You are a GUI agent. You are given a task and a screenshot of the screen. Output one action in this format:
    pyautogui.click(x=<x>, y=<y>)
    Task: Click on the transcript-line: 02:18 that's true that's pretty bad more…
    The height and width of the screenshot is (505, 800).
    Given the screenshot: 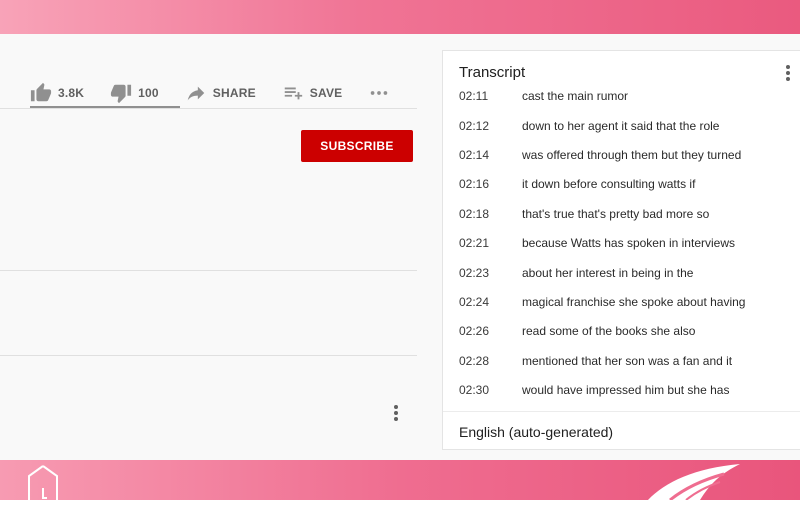 What is the action you would take?
    pyautogui.click(x=621, y=213)
    